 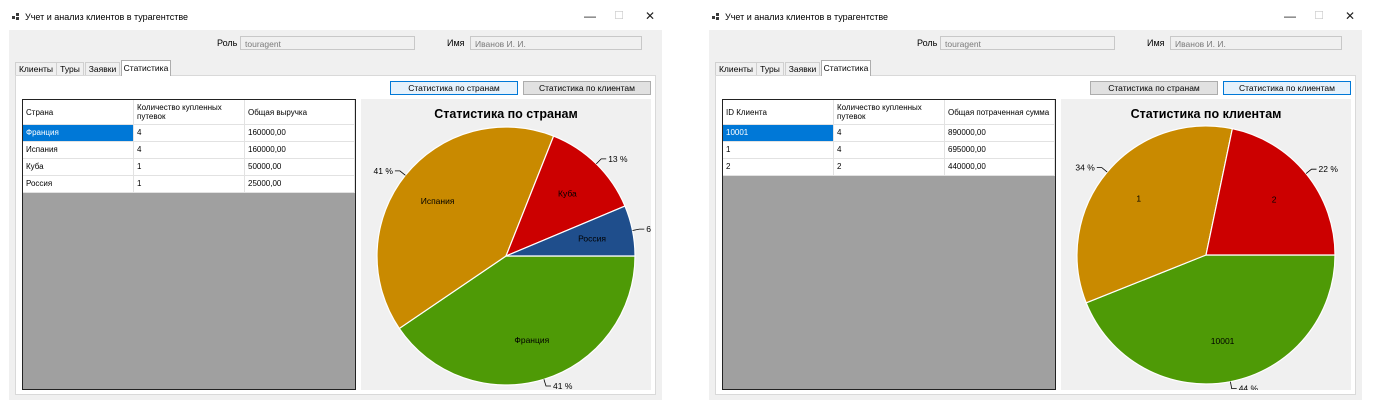 I want to click on column-header: Страна, so click(x=78, y=112).